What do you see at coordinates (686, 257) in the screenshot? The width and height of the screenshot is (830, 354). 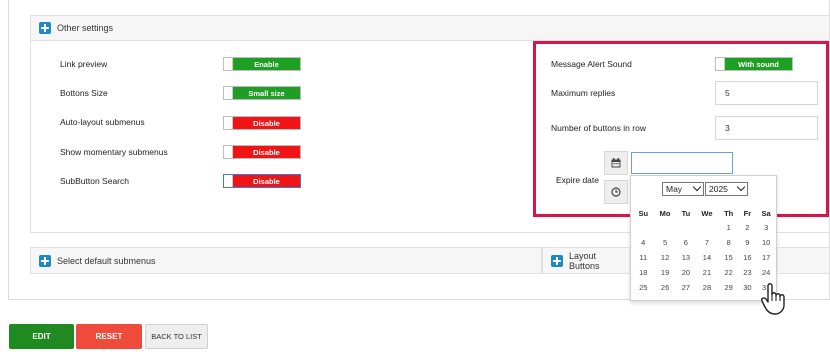 I see `day-cell: 13` at bounding box center [686, 257].